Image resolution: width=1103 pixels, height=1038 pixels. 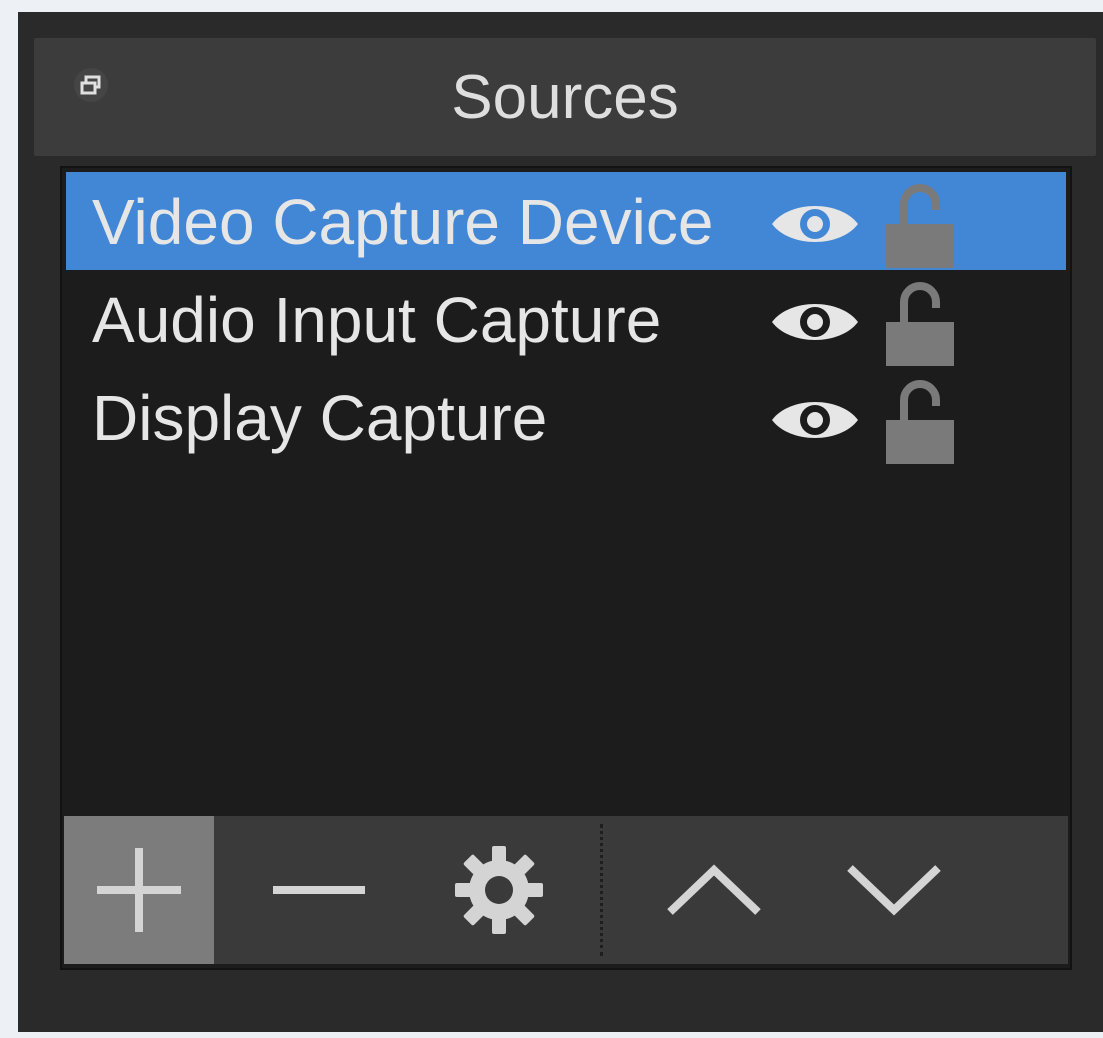 I want to click on source-row-video-capture: Video Capture Device, so click(x=566, y=221).